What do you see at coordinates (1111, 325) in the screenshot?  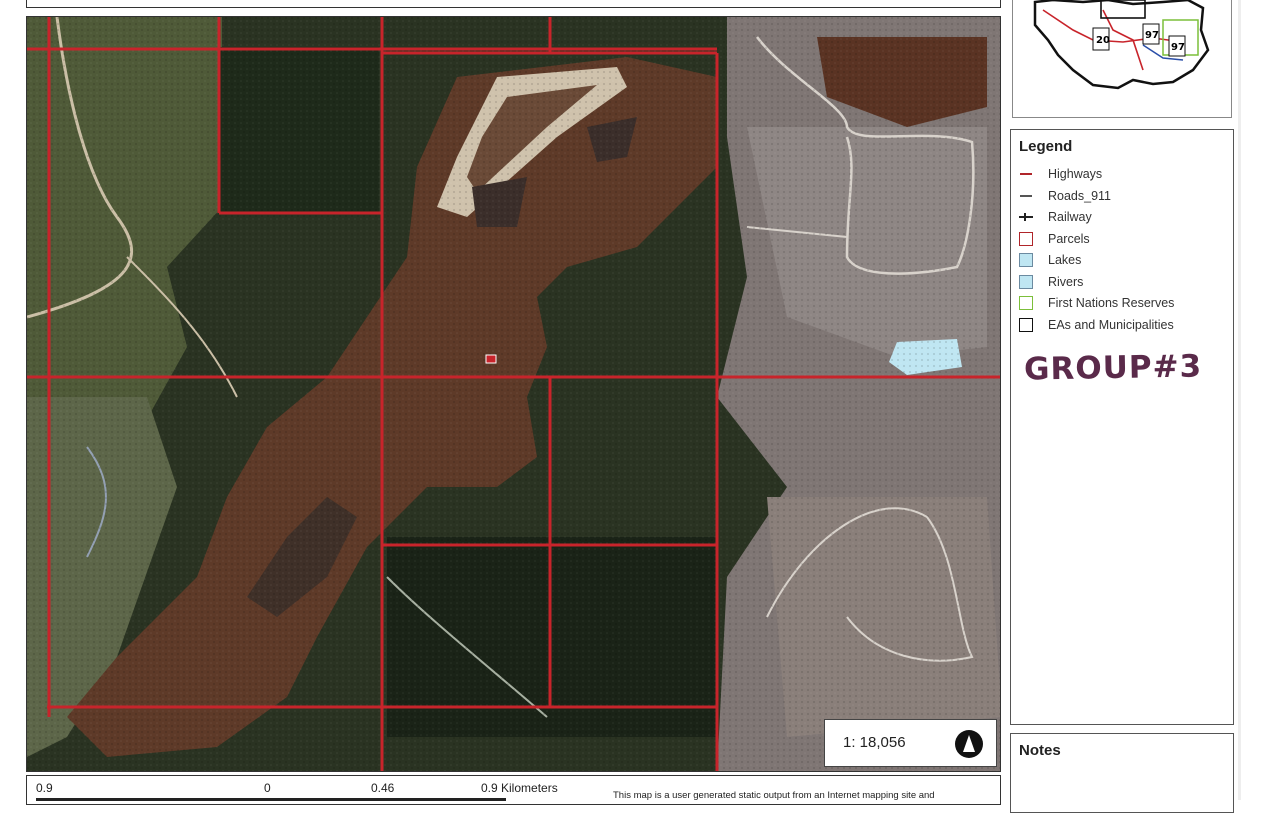 I see `legend-label: EAs and Municipalities` at bounding box center [1111, 325].